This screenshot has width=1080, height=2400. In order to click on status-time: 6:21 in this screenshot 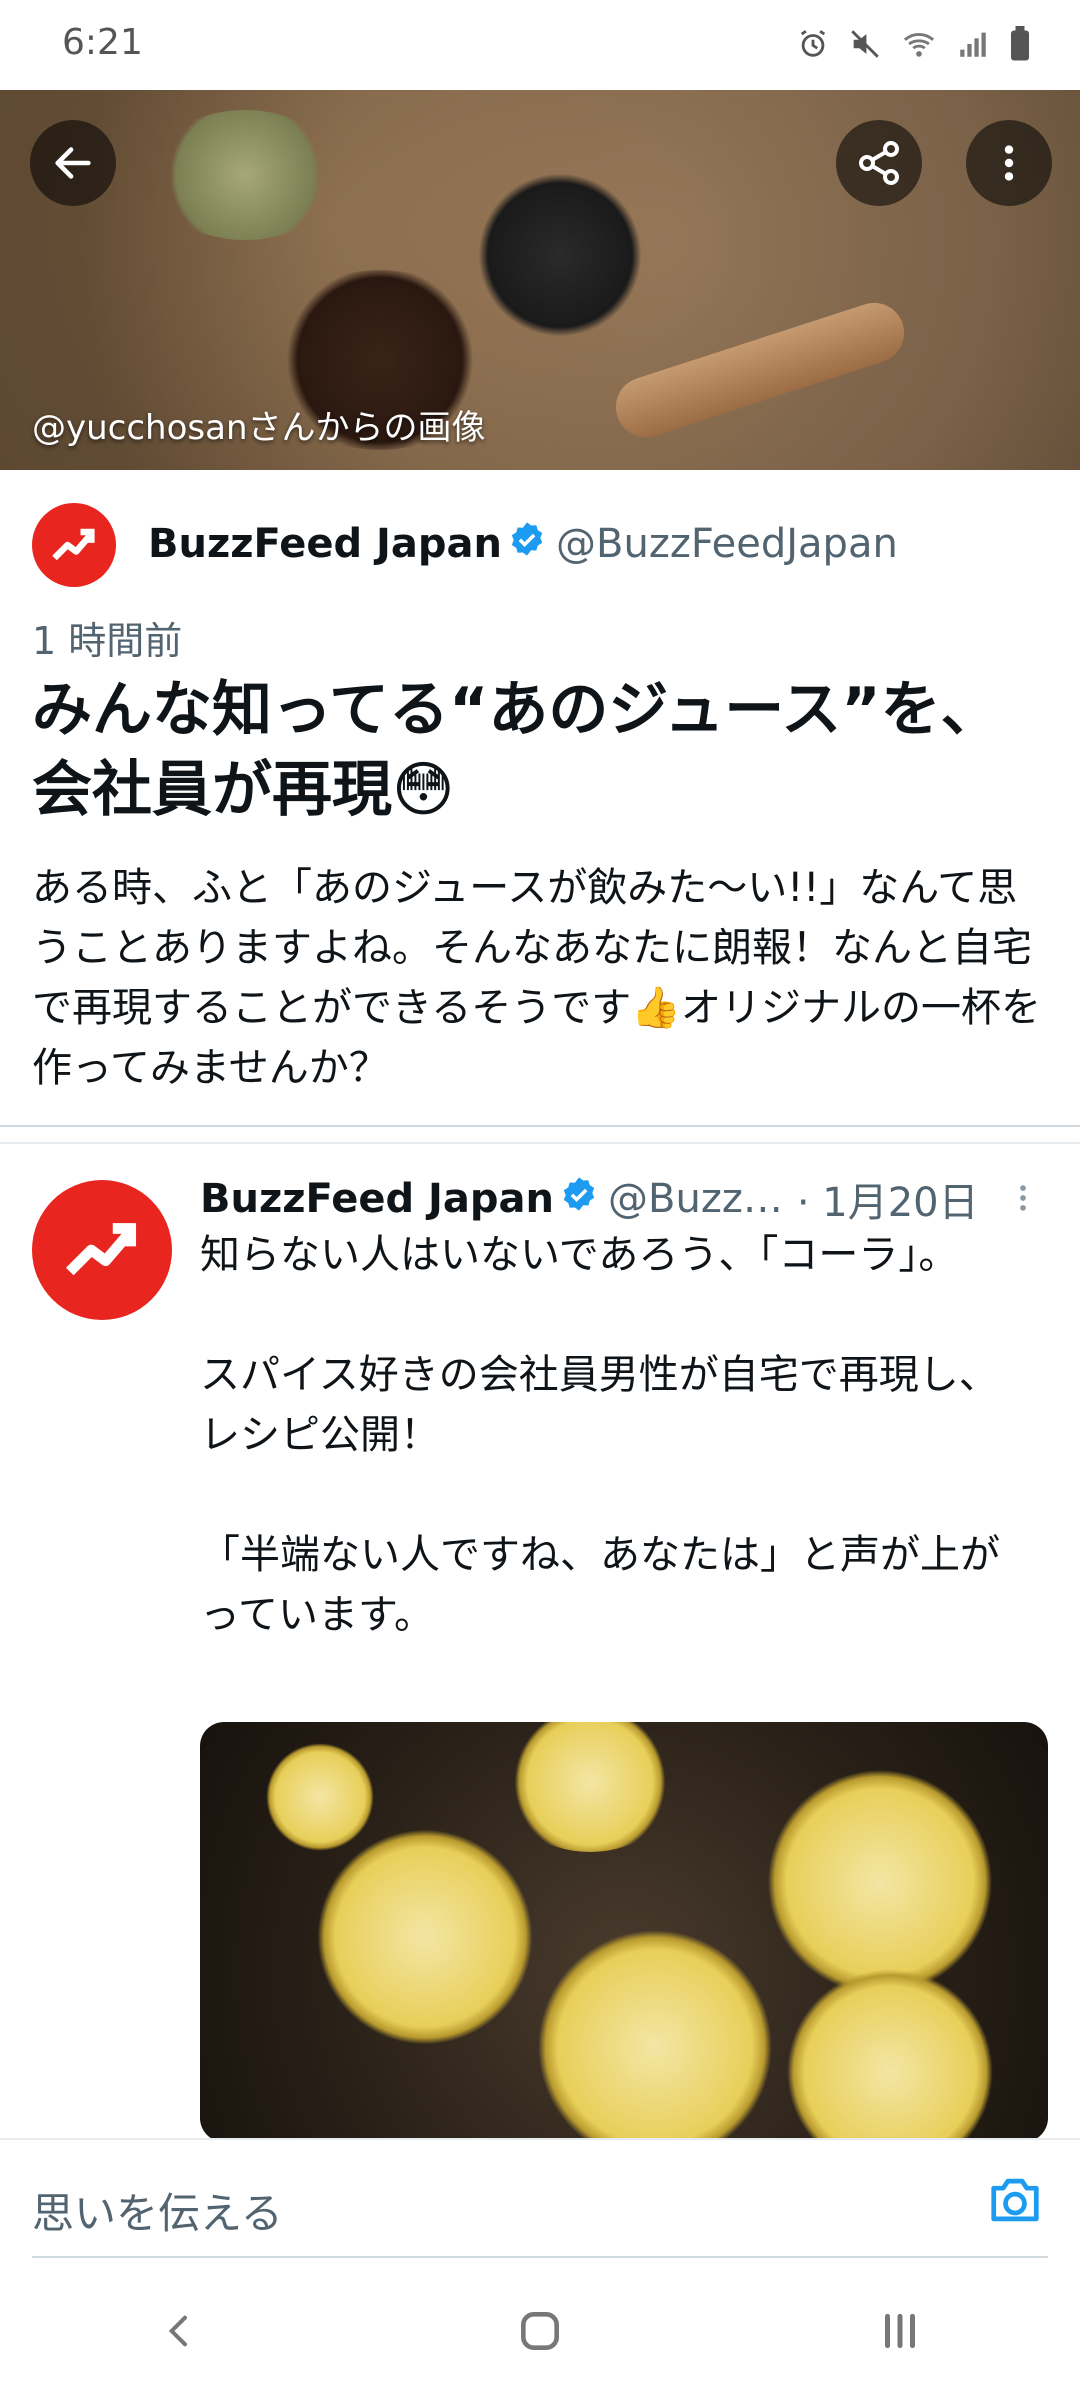, I will do `click(102, 42)`.